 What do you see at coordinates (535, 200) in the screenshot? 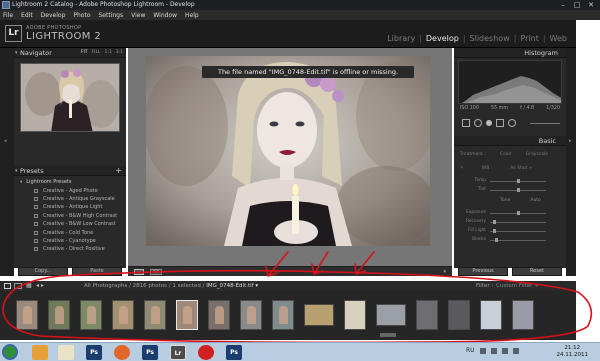
I see `tone-auto: Auto` at bounding box center [535, 200].